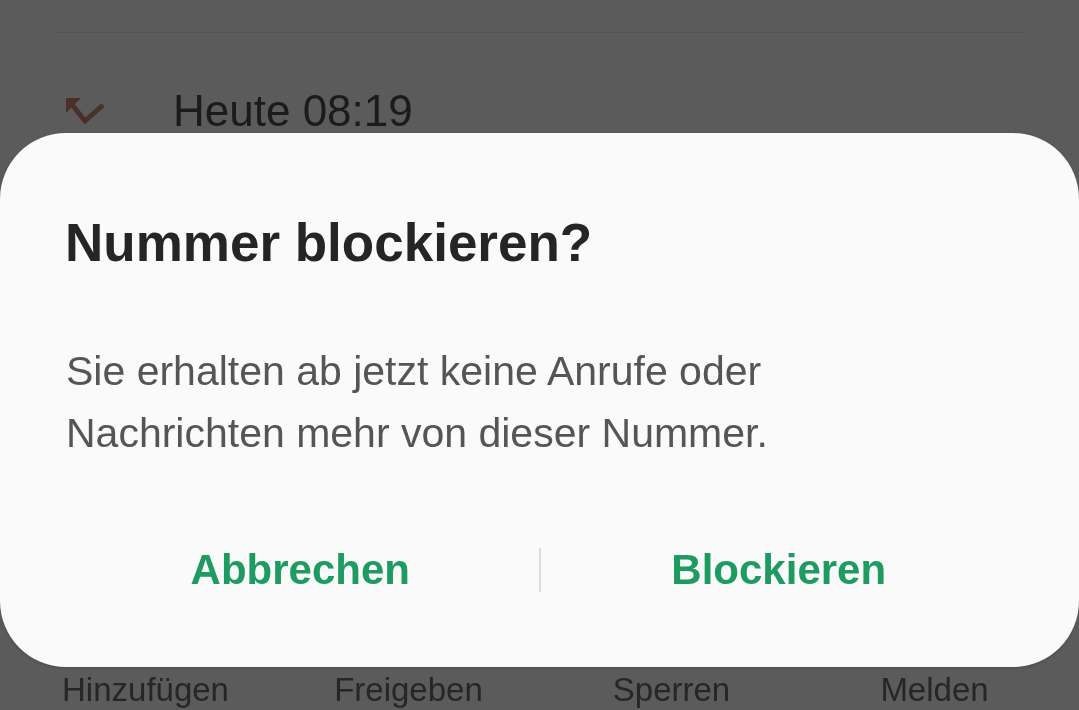 The height and width of the screenshot is (710, 1079). Describe the element at coordinates (417, 402) in the screenshot. I see `dialog-message: Sie erhalten ab jetzt keine Anrufe oder Nachrichten mehr von dieser Nummer.` at that location.